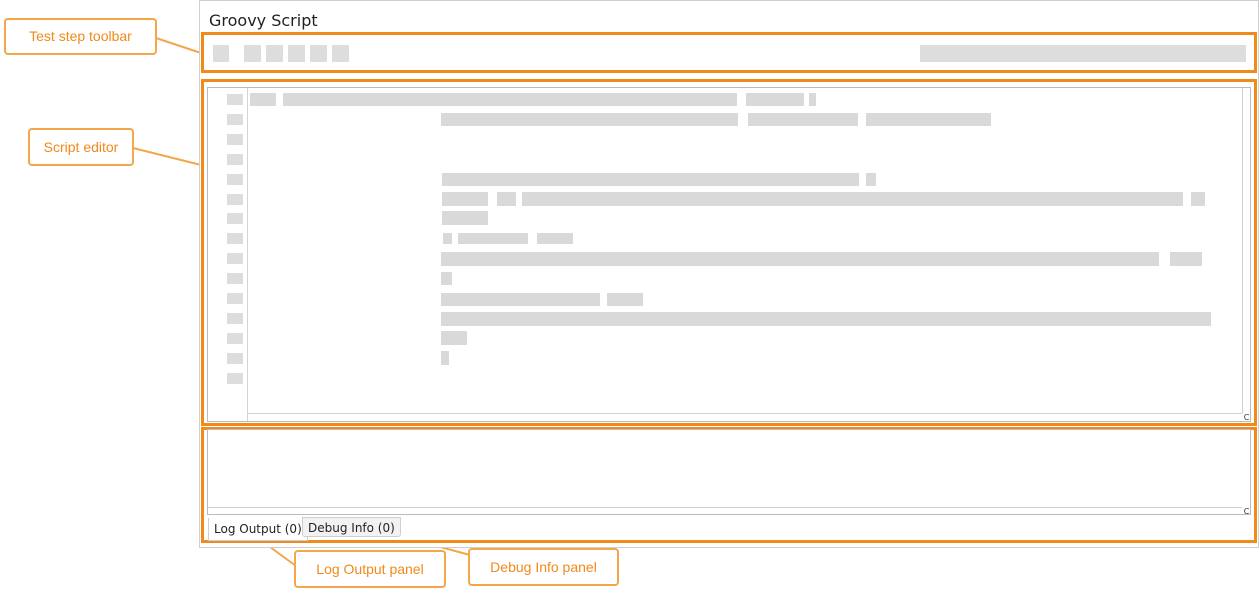  I want to click on callout-script-editor: Script editor, so click(81, 147).